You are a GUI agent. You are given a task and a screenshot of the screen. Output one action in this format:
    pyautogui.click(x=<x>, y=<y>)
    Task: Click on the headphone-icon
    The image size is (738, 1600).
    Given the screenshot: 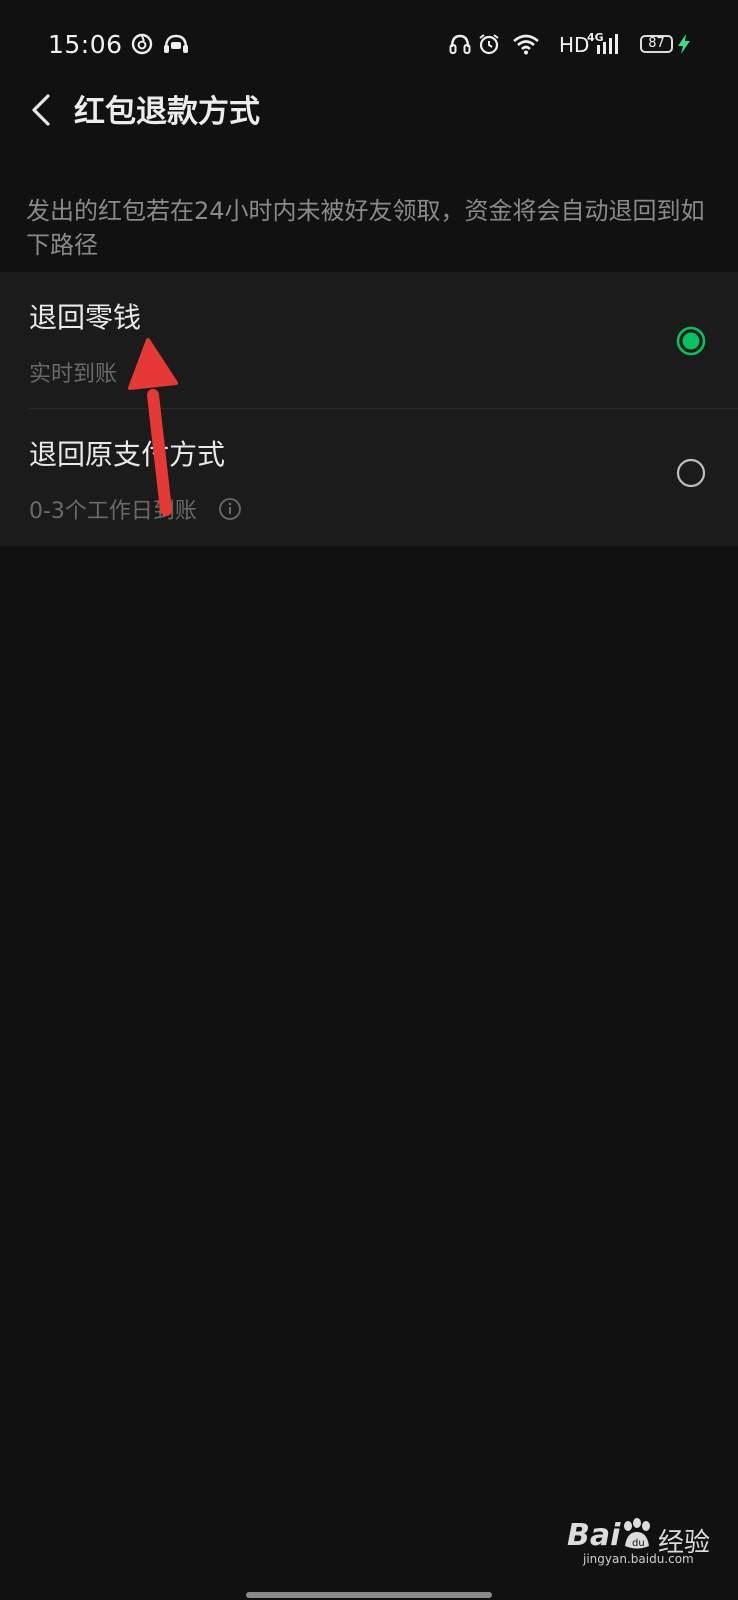 What is the action you would take?
    pyautogui.click(x=460, y=44)
    